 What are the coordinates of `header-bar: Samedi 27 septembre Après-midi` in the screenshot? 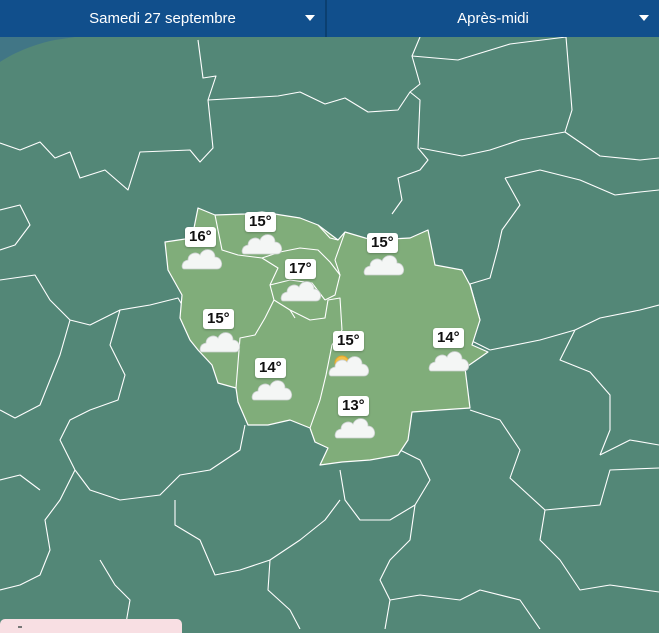 It's located at (329, 18).